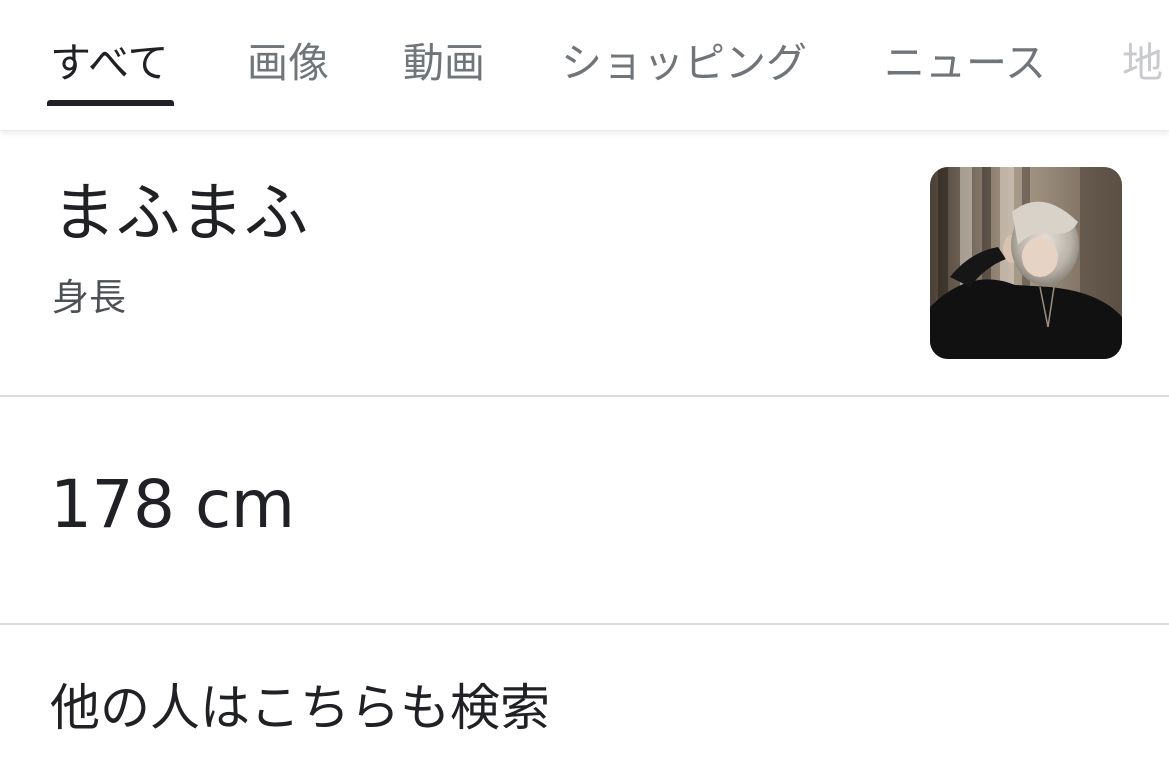 Image resolution: width=1169 pixels, height=773 pixels. Describe the element at coordinates (109, 63) in the screenshot. I see `tab-all: すべて` at that location.